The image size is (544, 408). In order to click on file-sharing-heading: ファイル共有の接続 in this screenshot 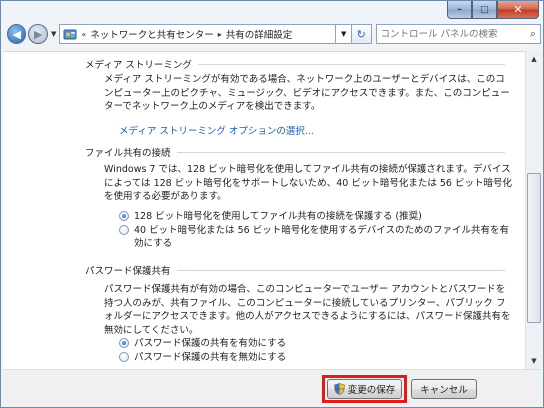, I will do `click(295, 152)`.